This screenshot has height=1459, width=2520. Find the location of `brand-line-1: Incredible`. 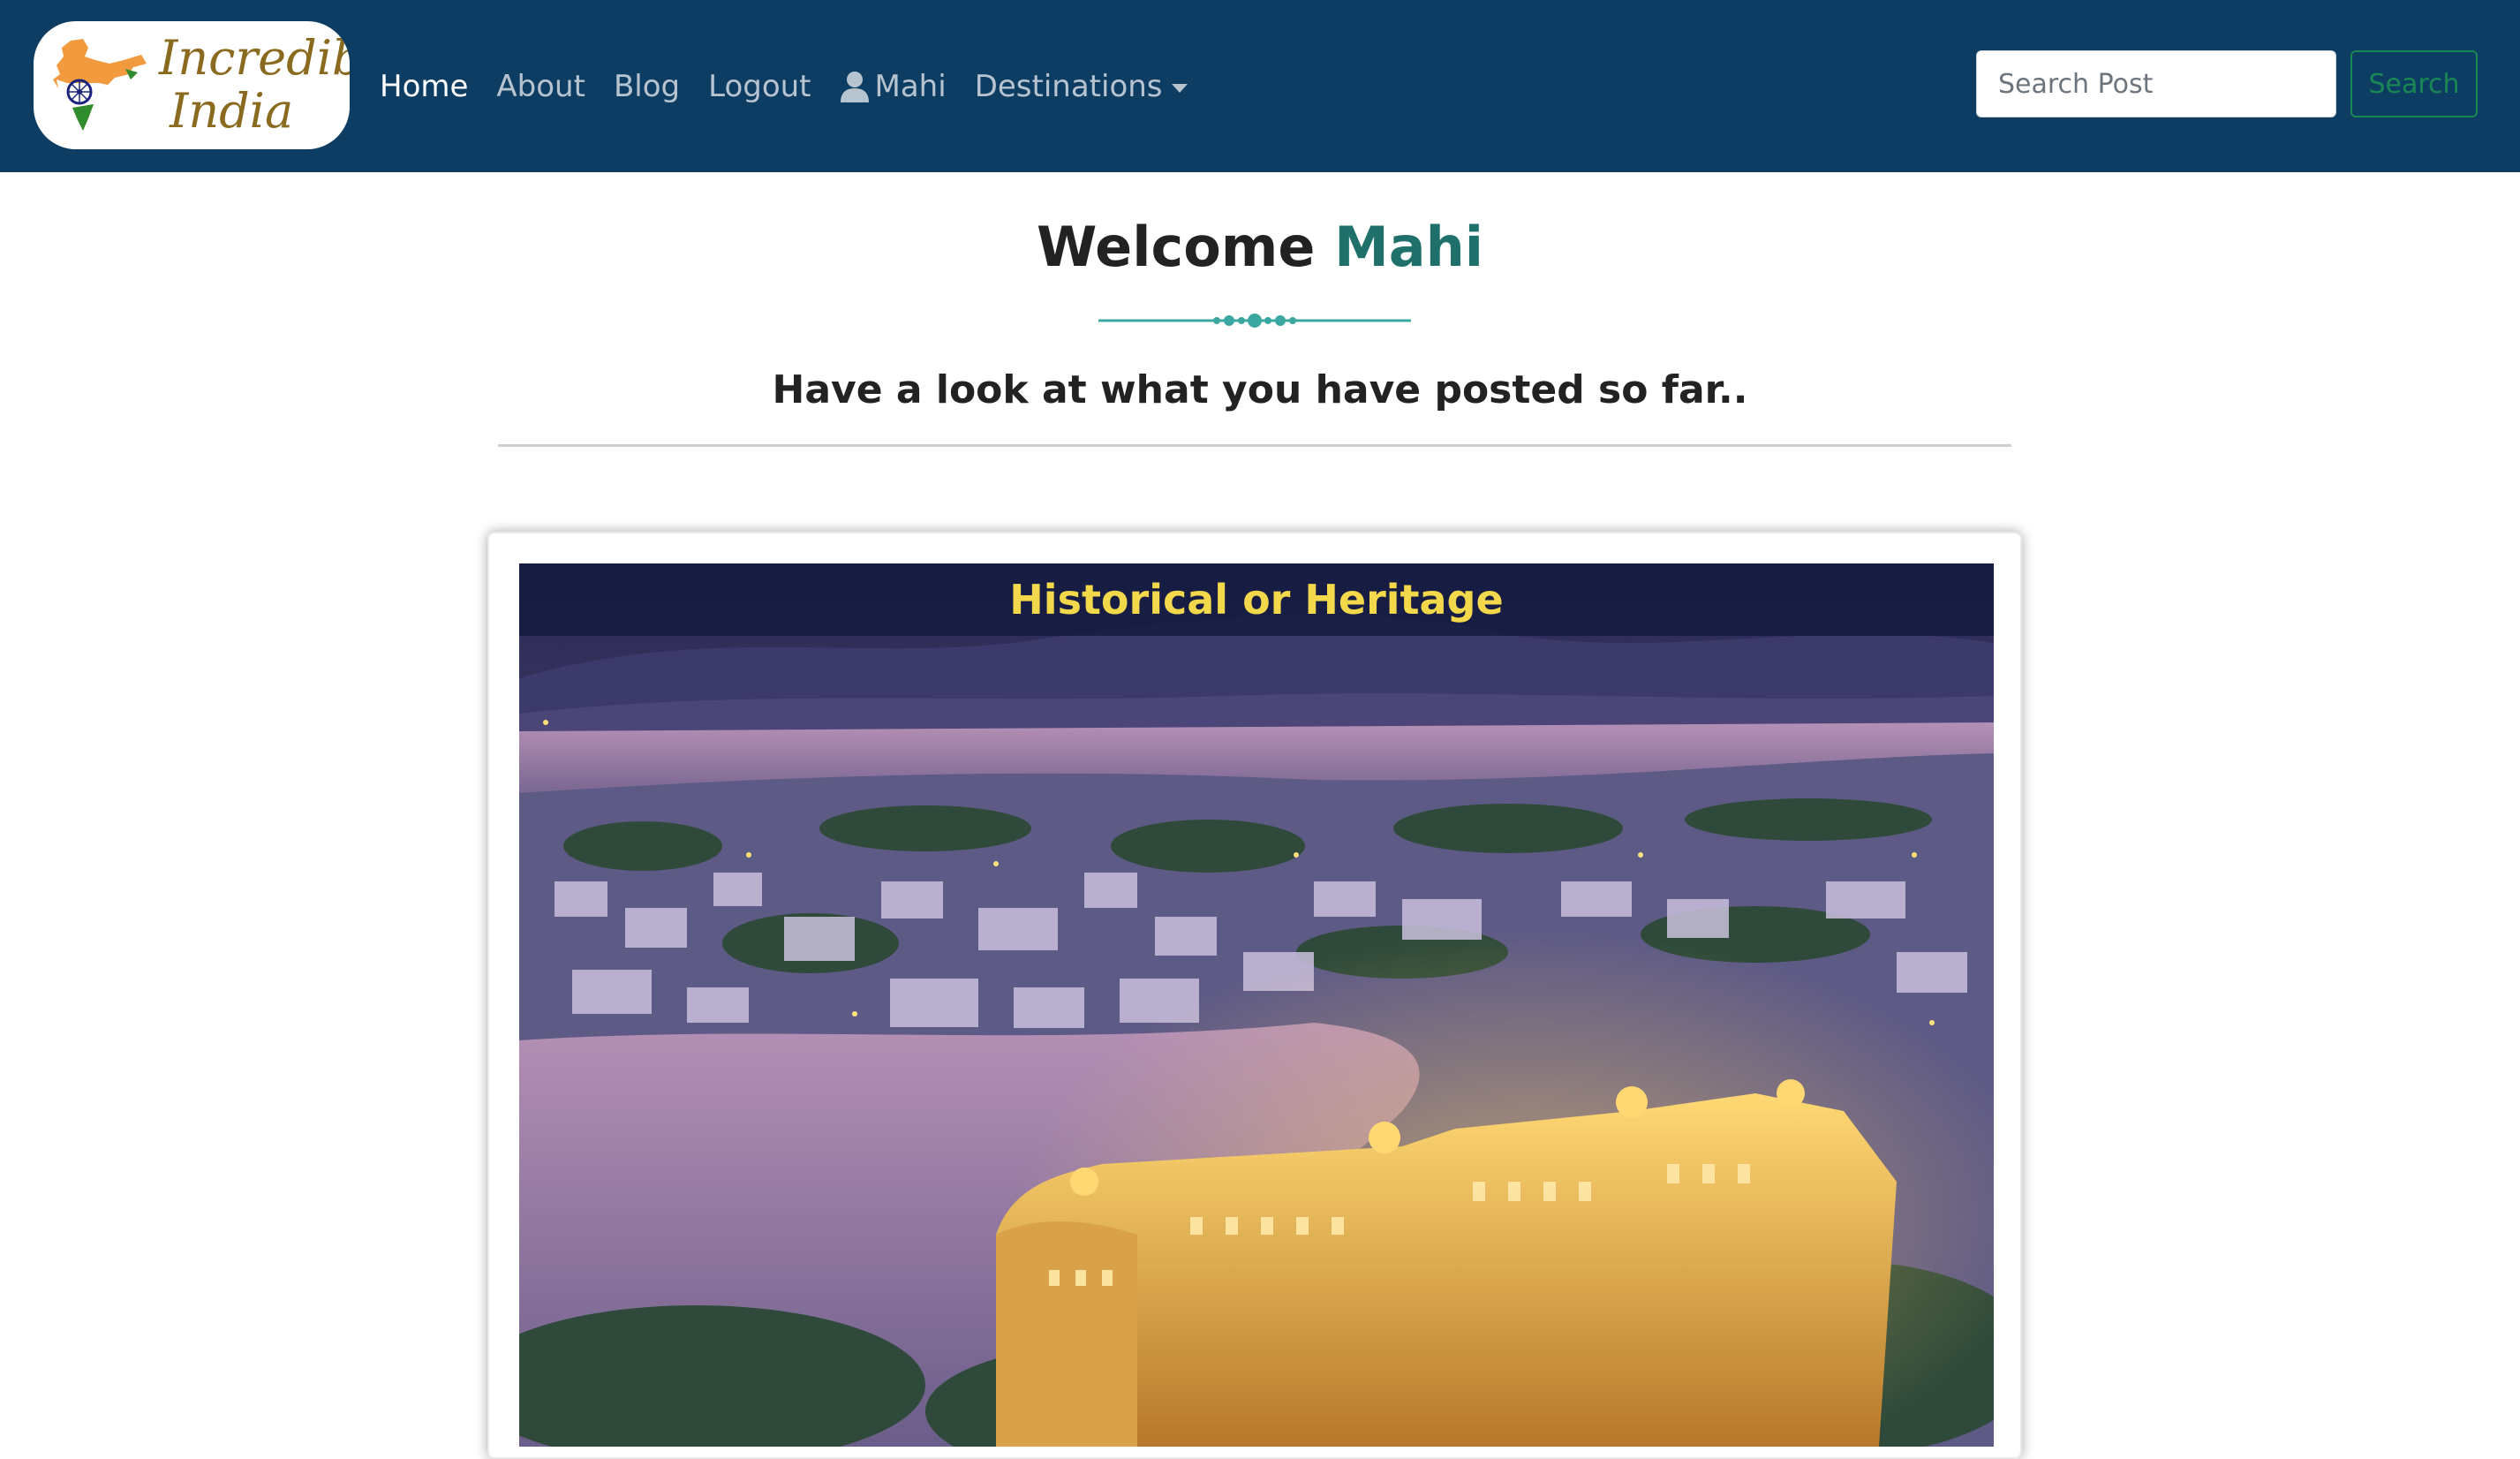

brand-line-1: Incredible is located at coordinates (254, 58).